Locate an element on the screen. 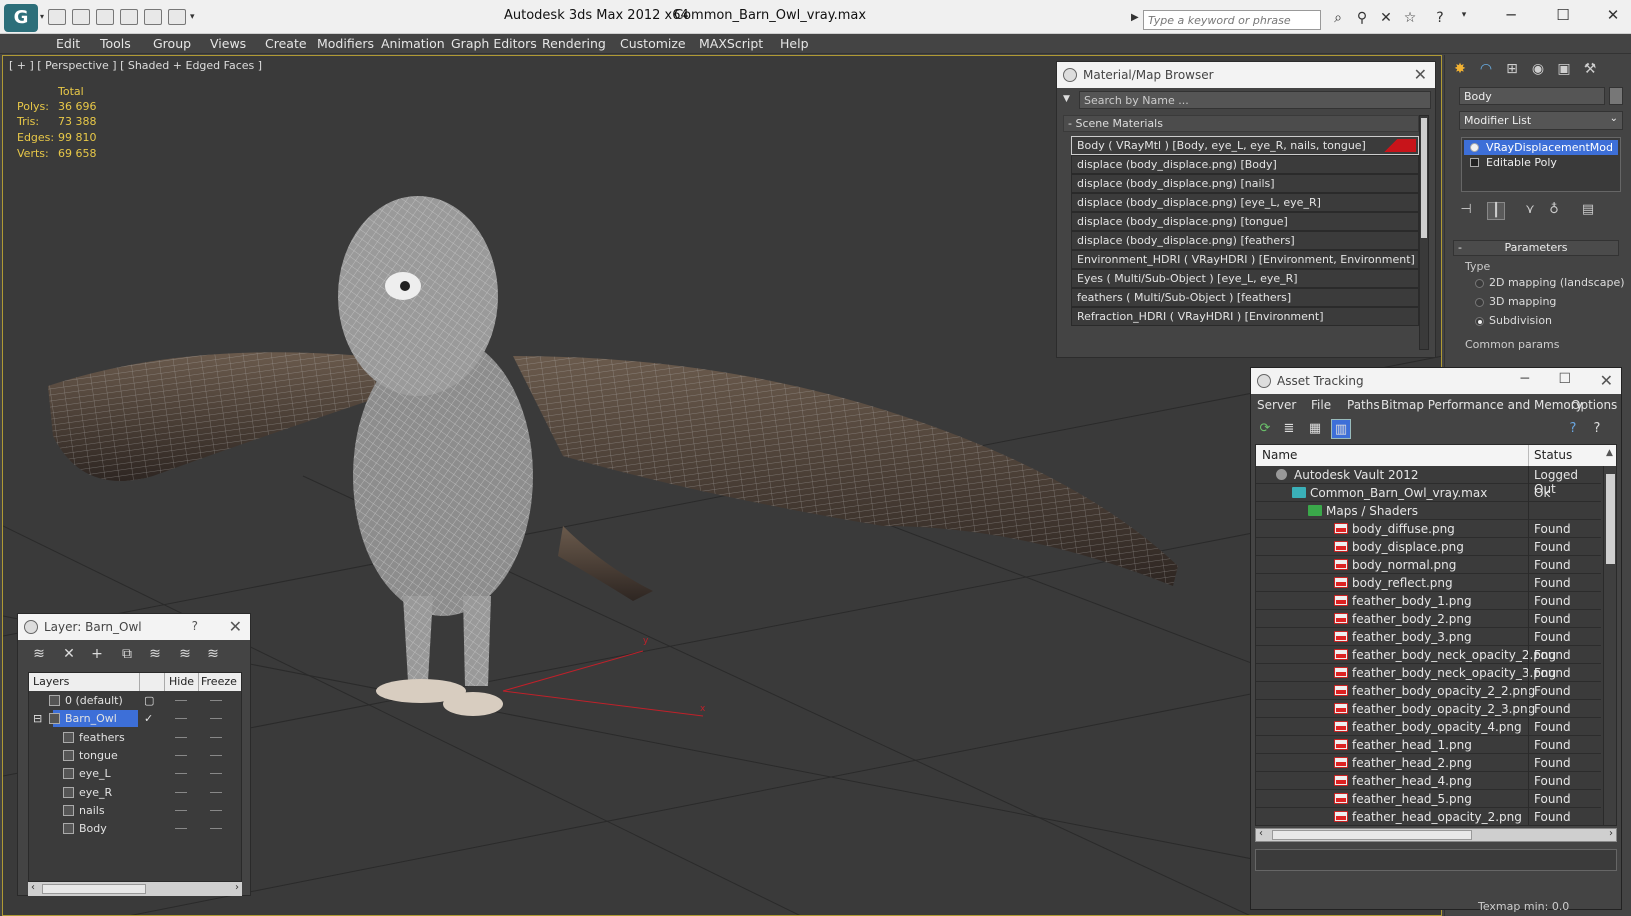 The height and width of the screenshot is (916, 1631). motion-tab-icon: ◉ is located at coordinates (1538, 69).